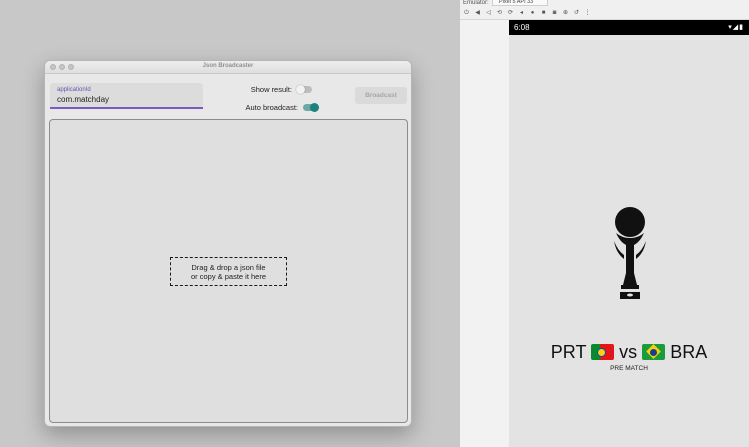  I want to click on overview-icon: ■, so click(543, 13).